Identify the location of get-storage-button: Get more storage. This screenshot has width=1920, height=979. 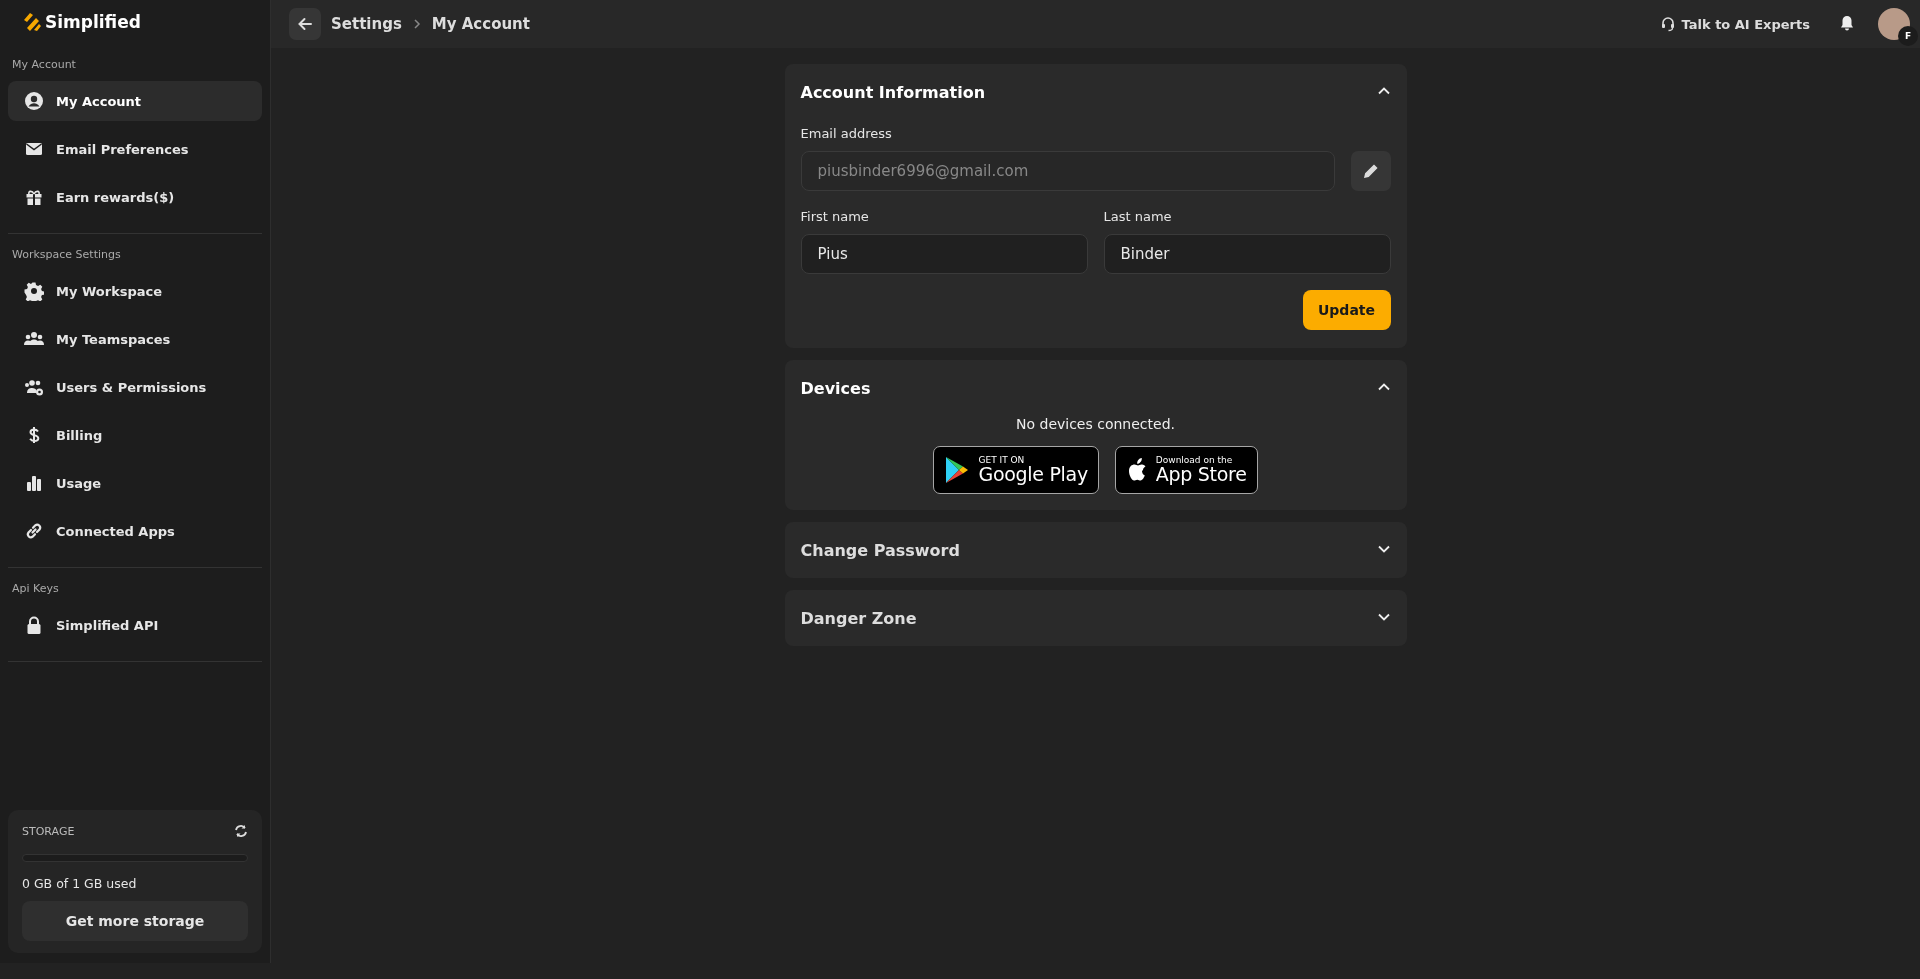
(135, 921).